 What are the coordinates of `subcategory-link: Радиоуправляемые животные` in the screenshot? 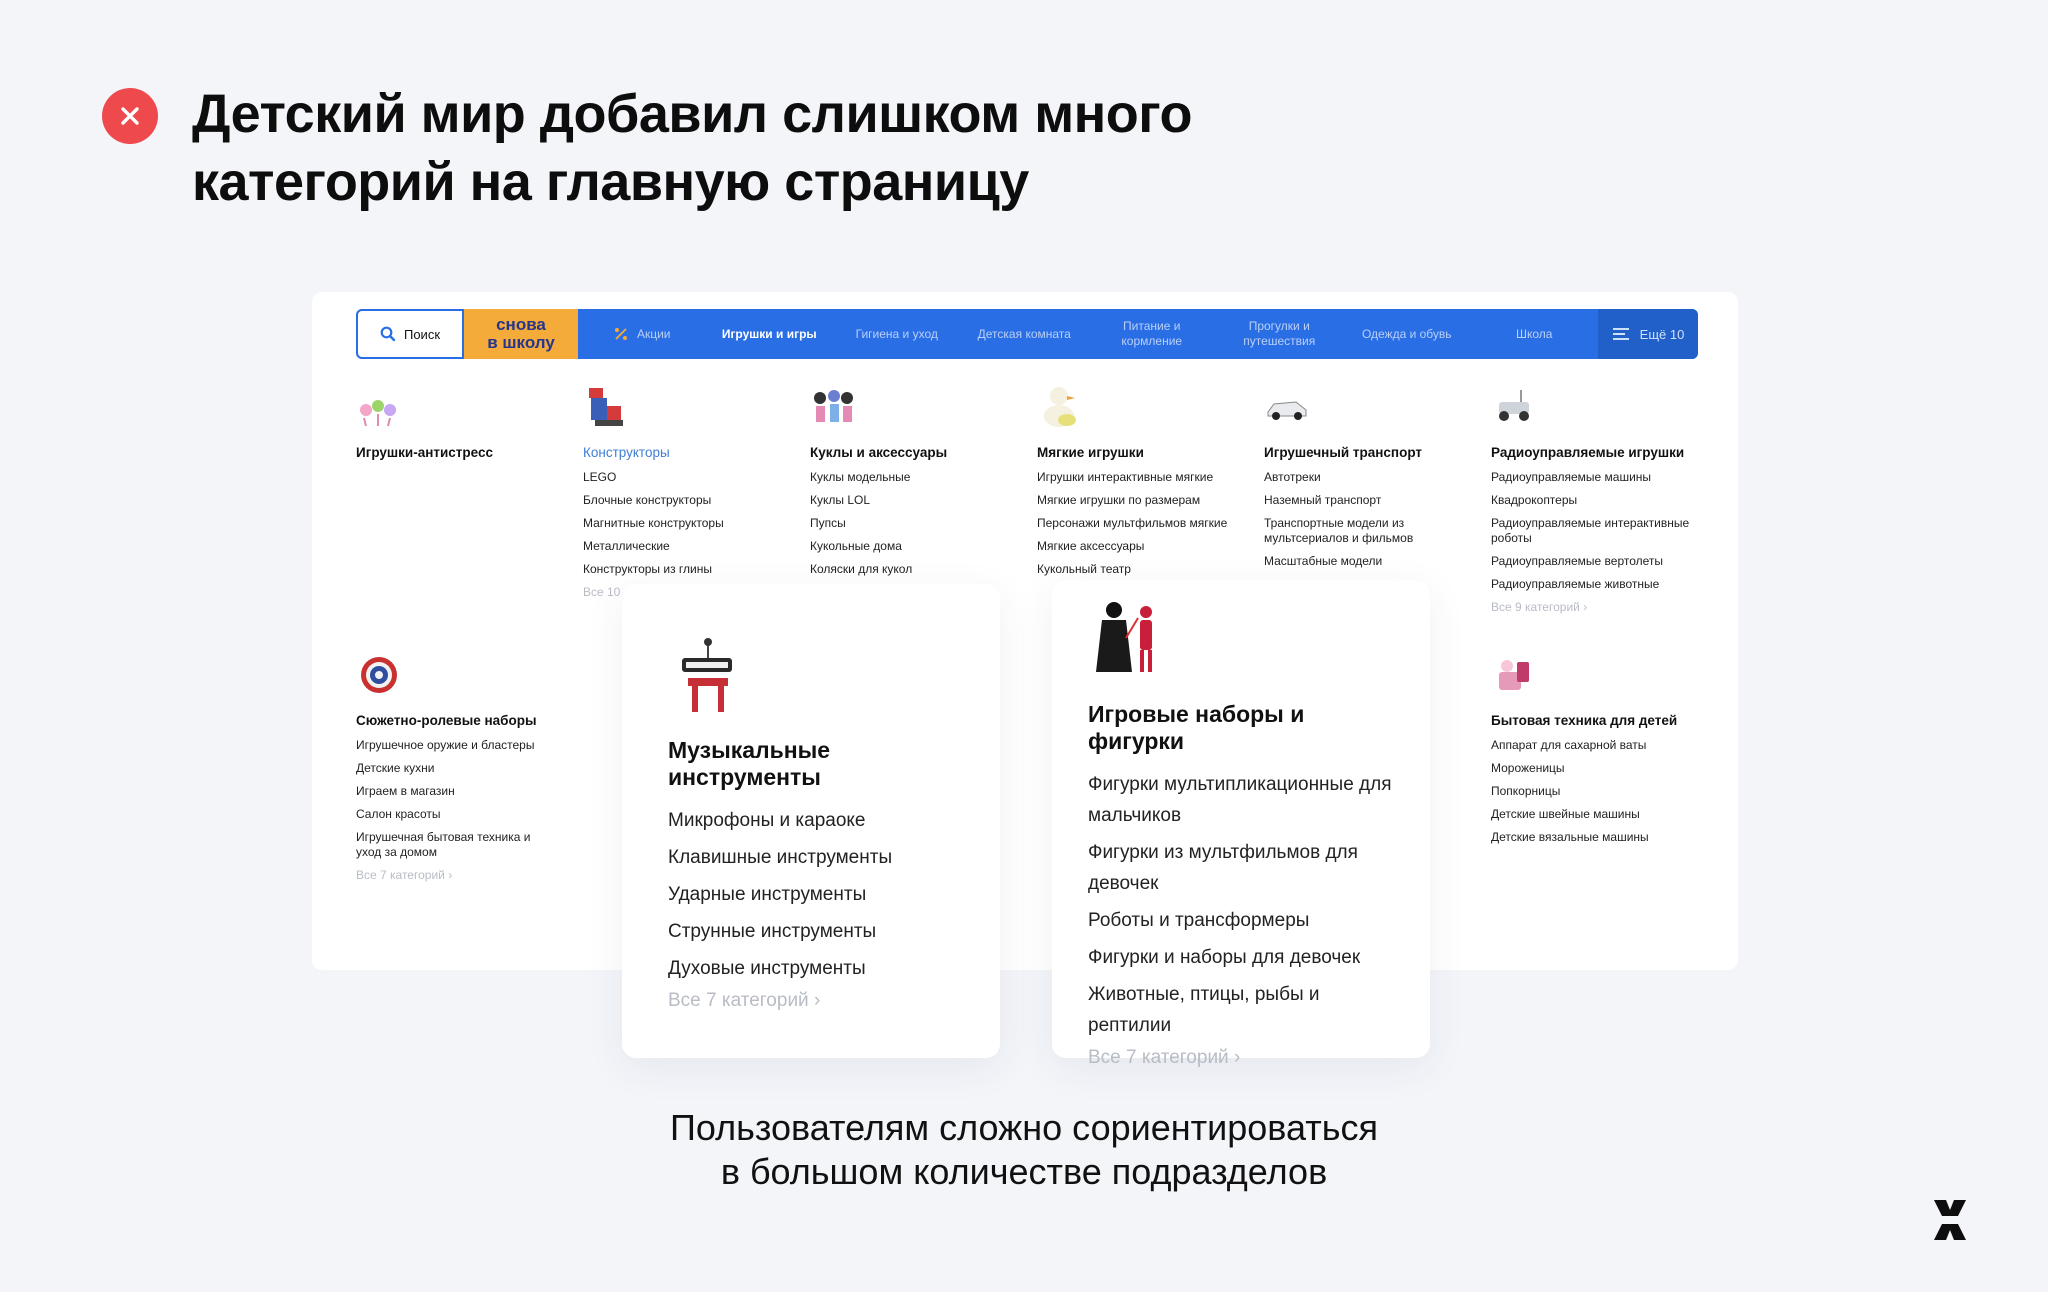 It's located at (1596, 584).